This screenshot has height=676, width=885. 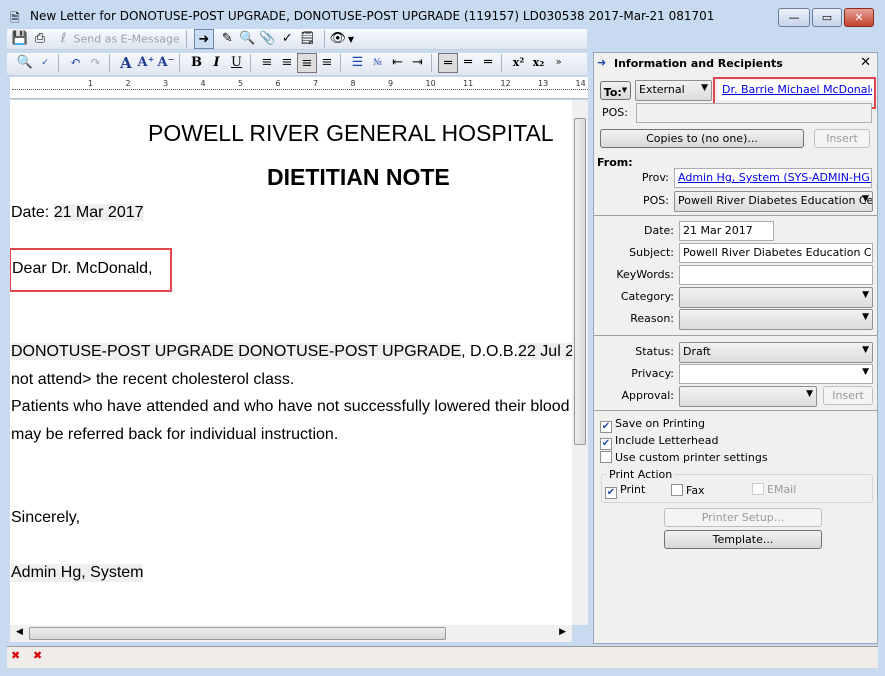 I want to click on vertical-scrollbar, so click(x=580, y=362).